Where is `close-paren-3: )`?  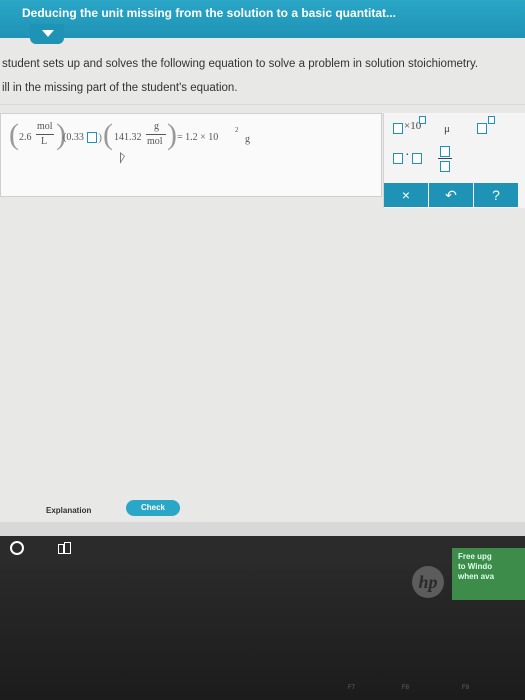 close-paren-3: ) is located at coordinates (172, 134).